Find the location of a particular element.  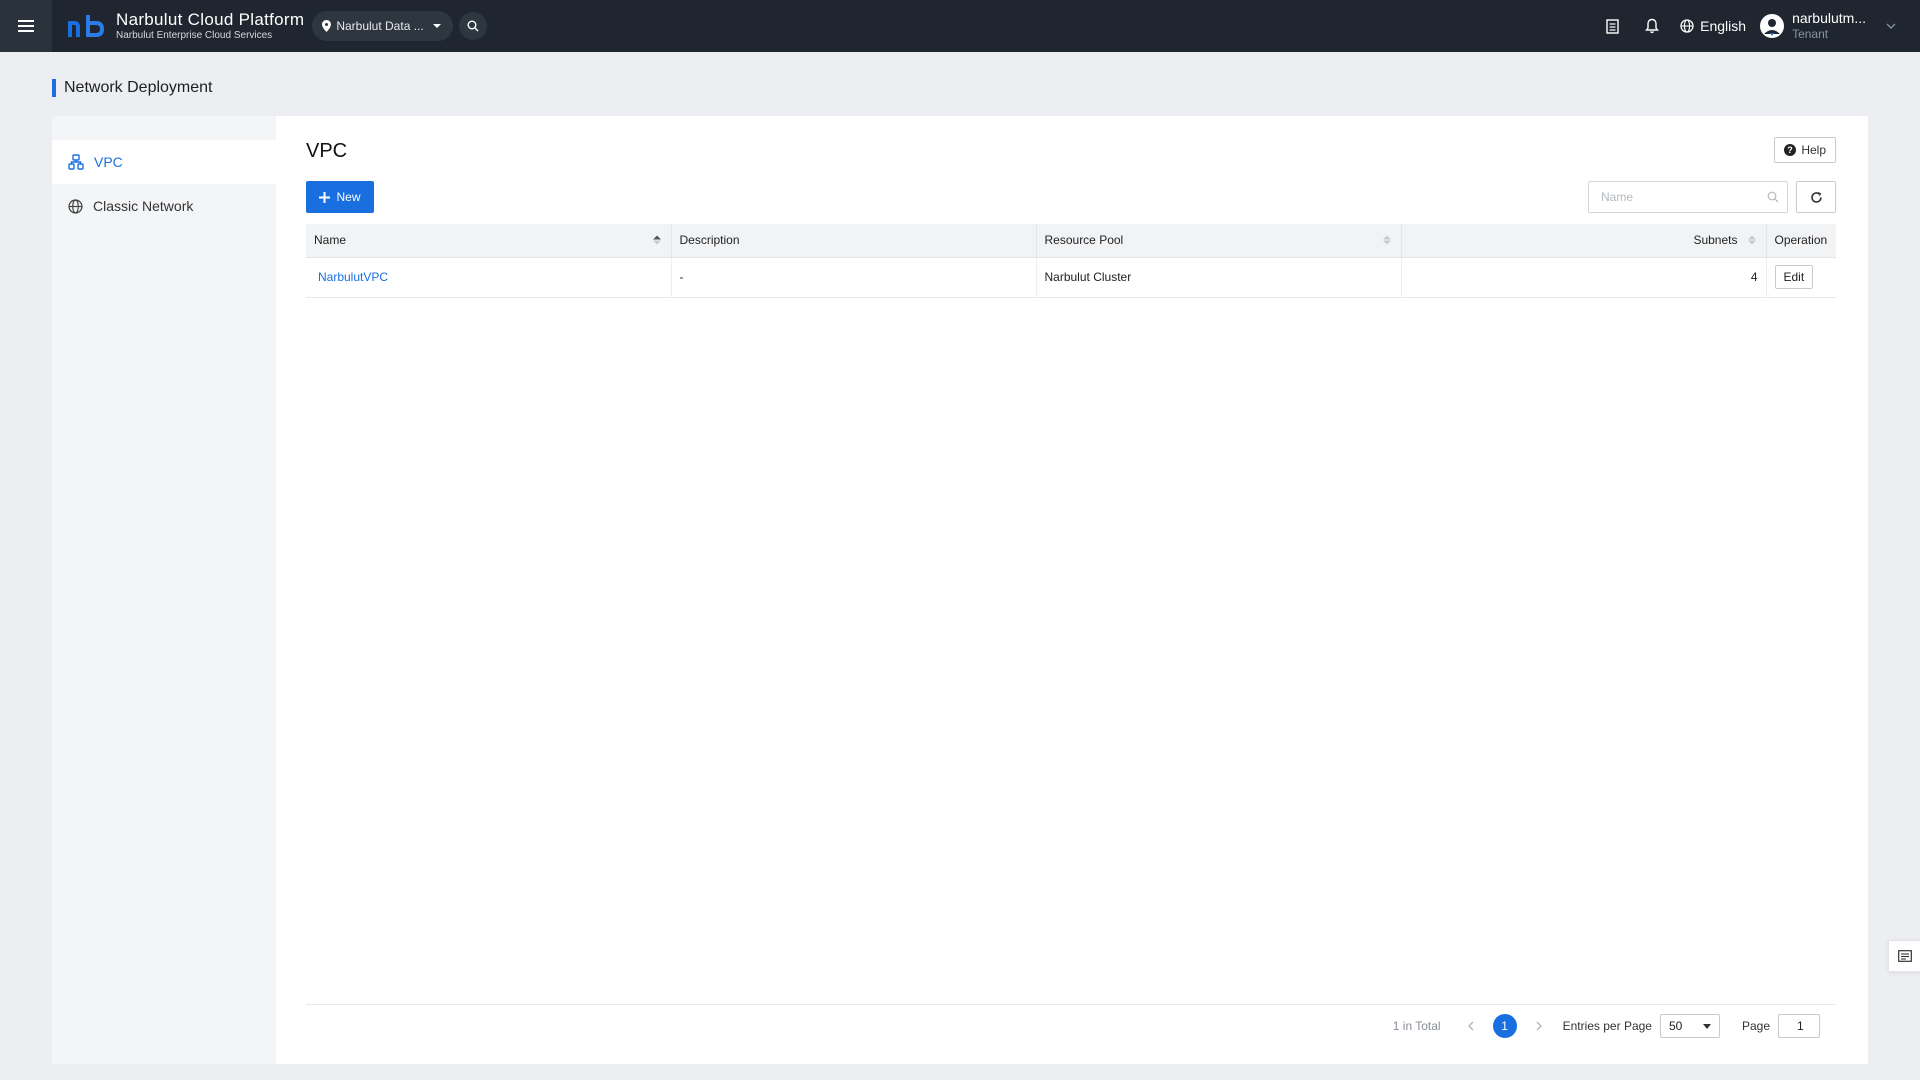

column-header-name: Name is located at coordinates (489, 241).